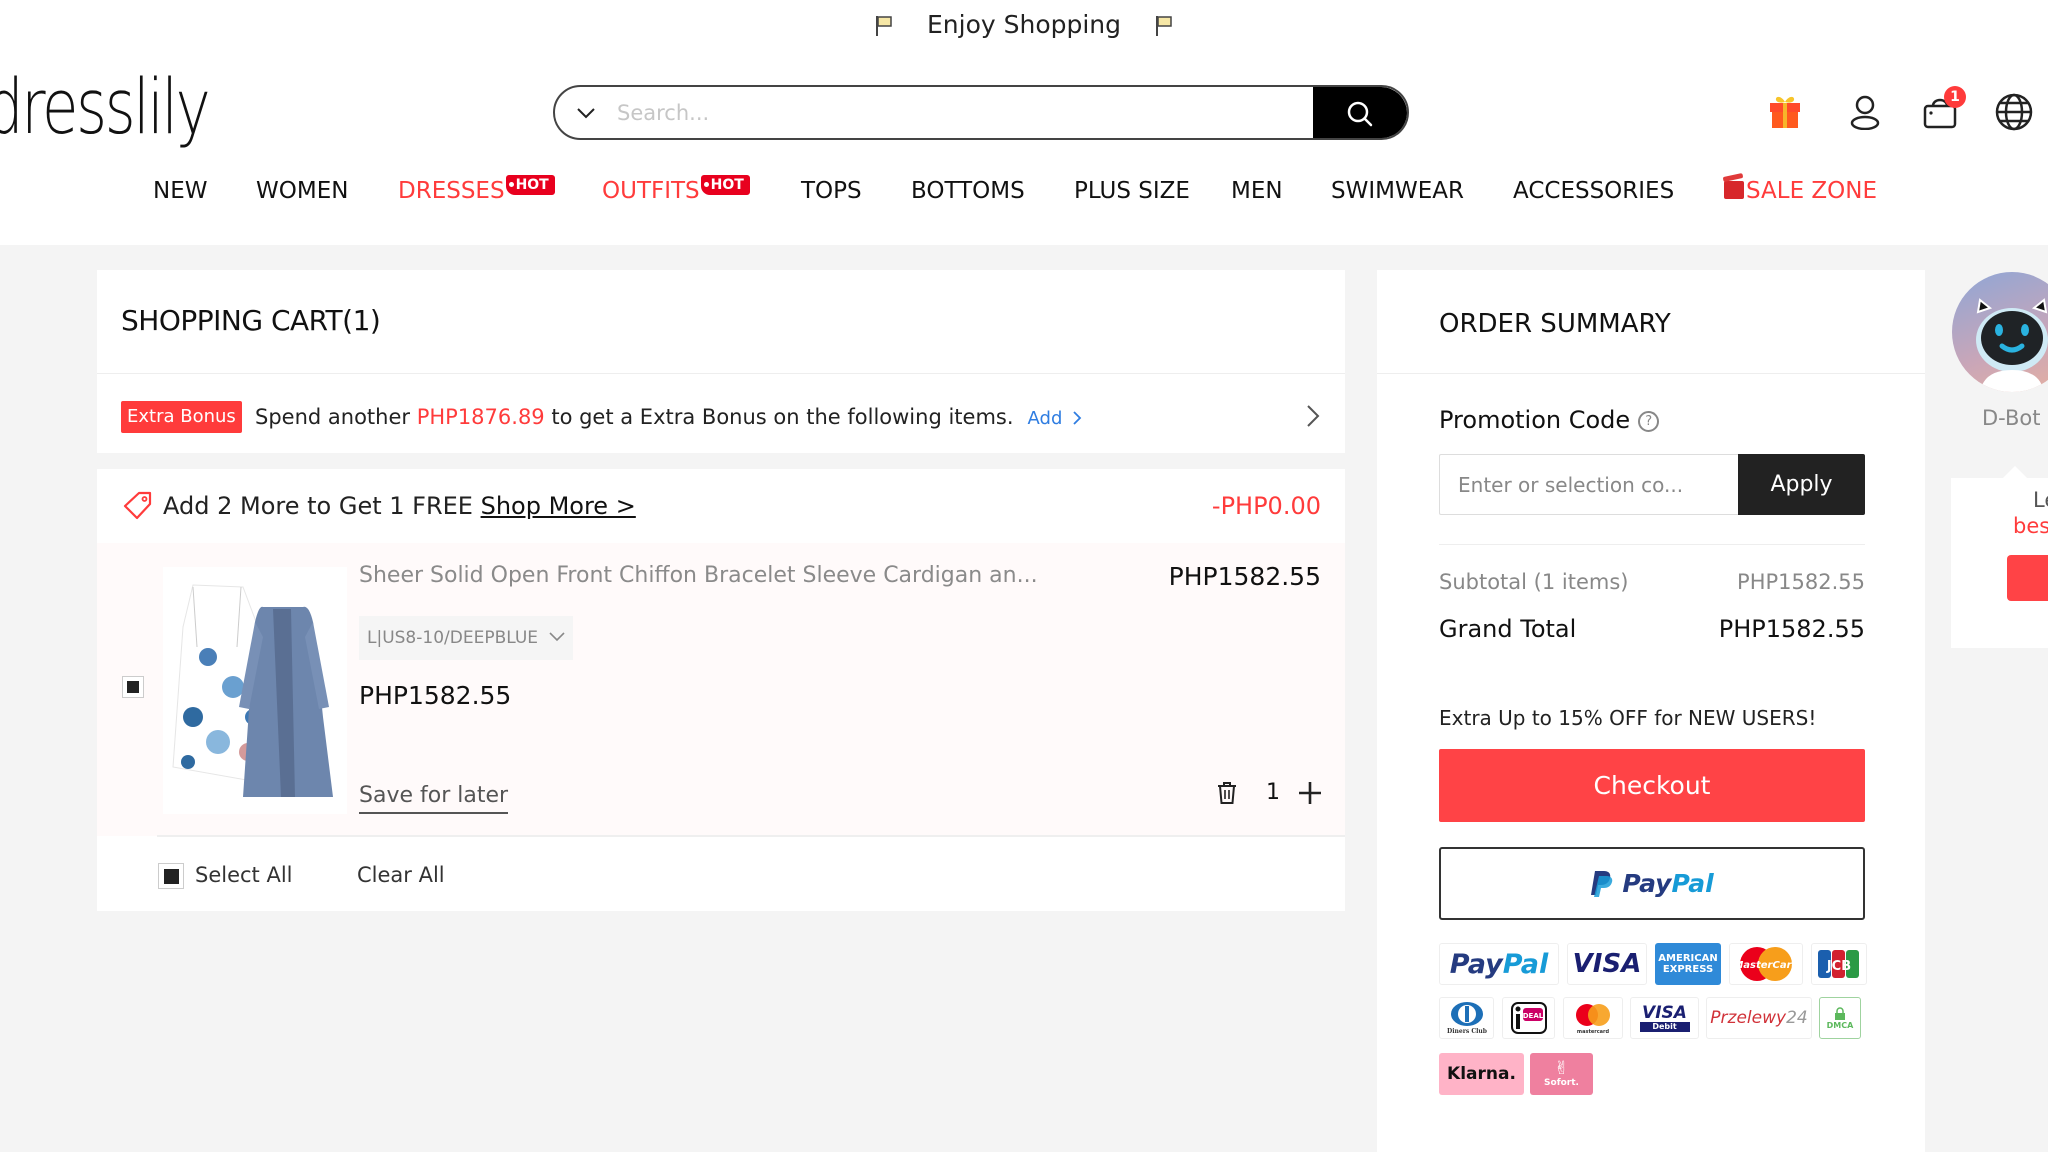 The height and width of the screenshot is (1152, 2048). What do you see at coordinates (435, 695) in the screenshot?
I see `product-price: PHP1582.55` at bounding box center [435, 695].